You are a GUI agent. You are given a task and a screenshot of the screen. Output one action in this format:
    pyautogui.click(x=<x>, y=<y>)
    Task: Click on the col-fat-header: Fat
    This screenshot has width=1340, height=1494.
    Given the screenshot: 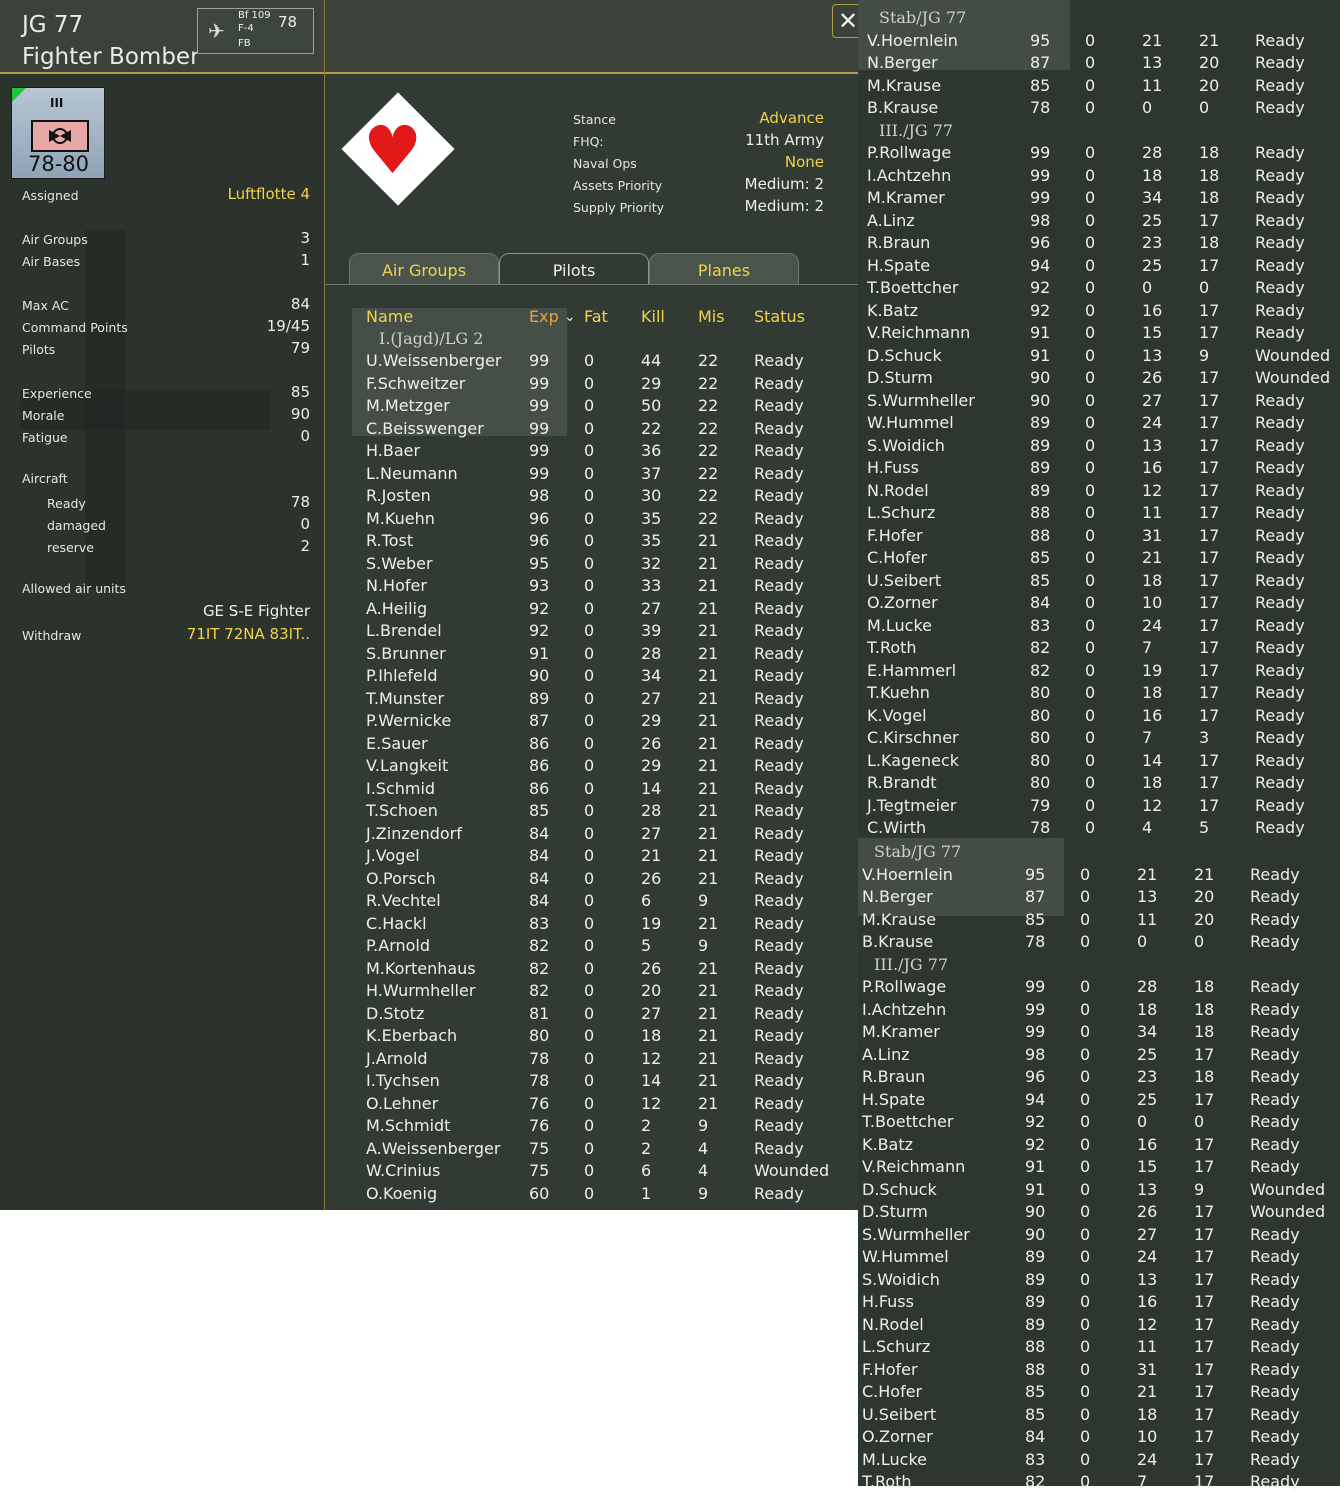 What is the action you would take?
    pyautogui.click(x=596, y=316)
    